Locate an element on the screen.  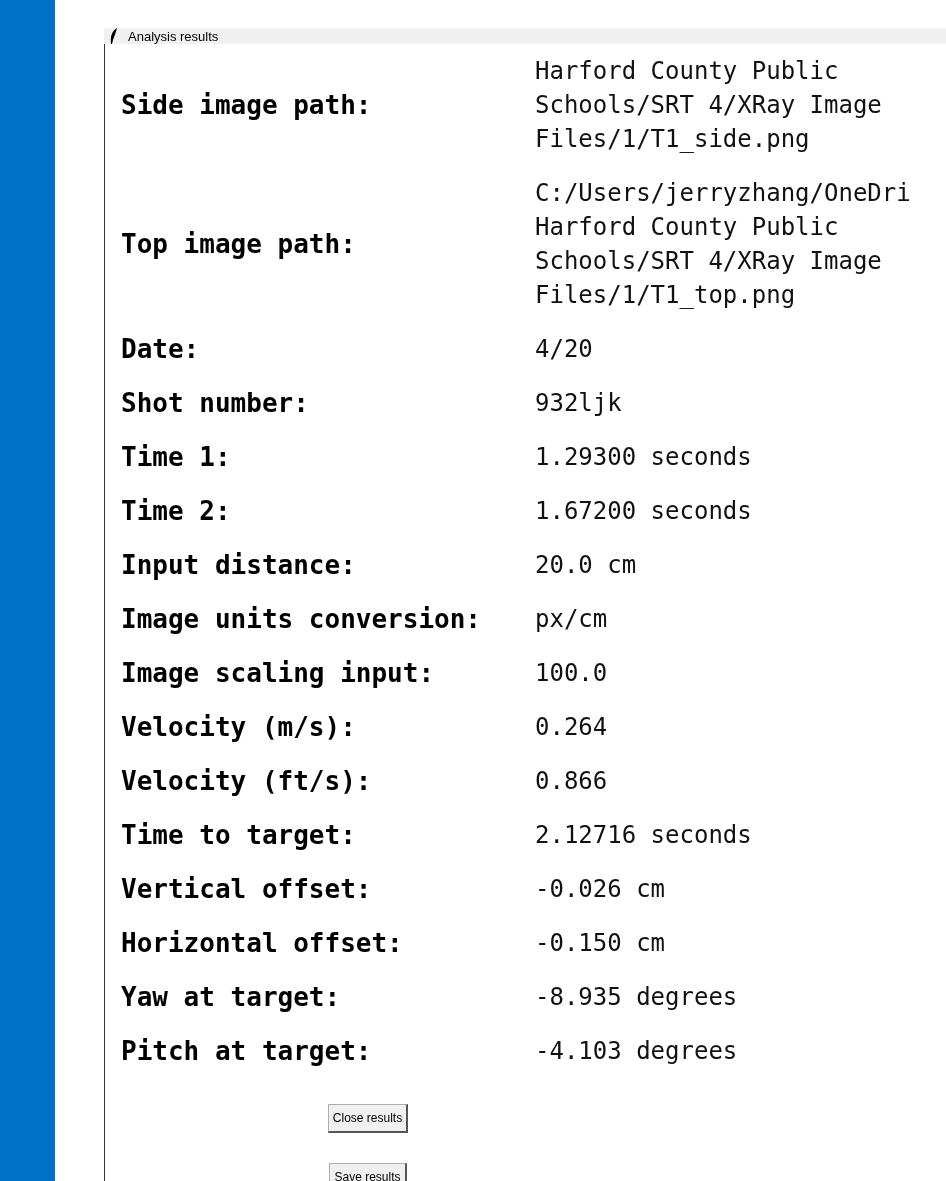
field-label: Velocity (m/s): is located at coordinates (239, 727).